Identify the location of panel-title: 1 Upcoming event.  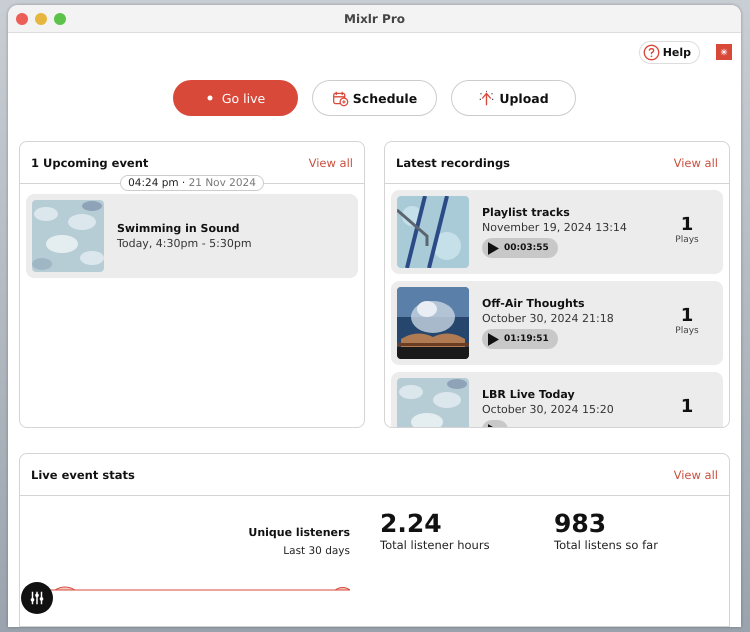
(89, 163).